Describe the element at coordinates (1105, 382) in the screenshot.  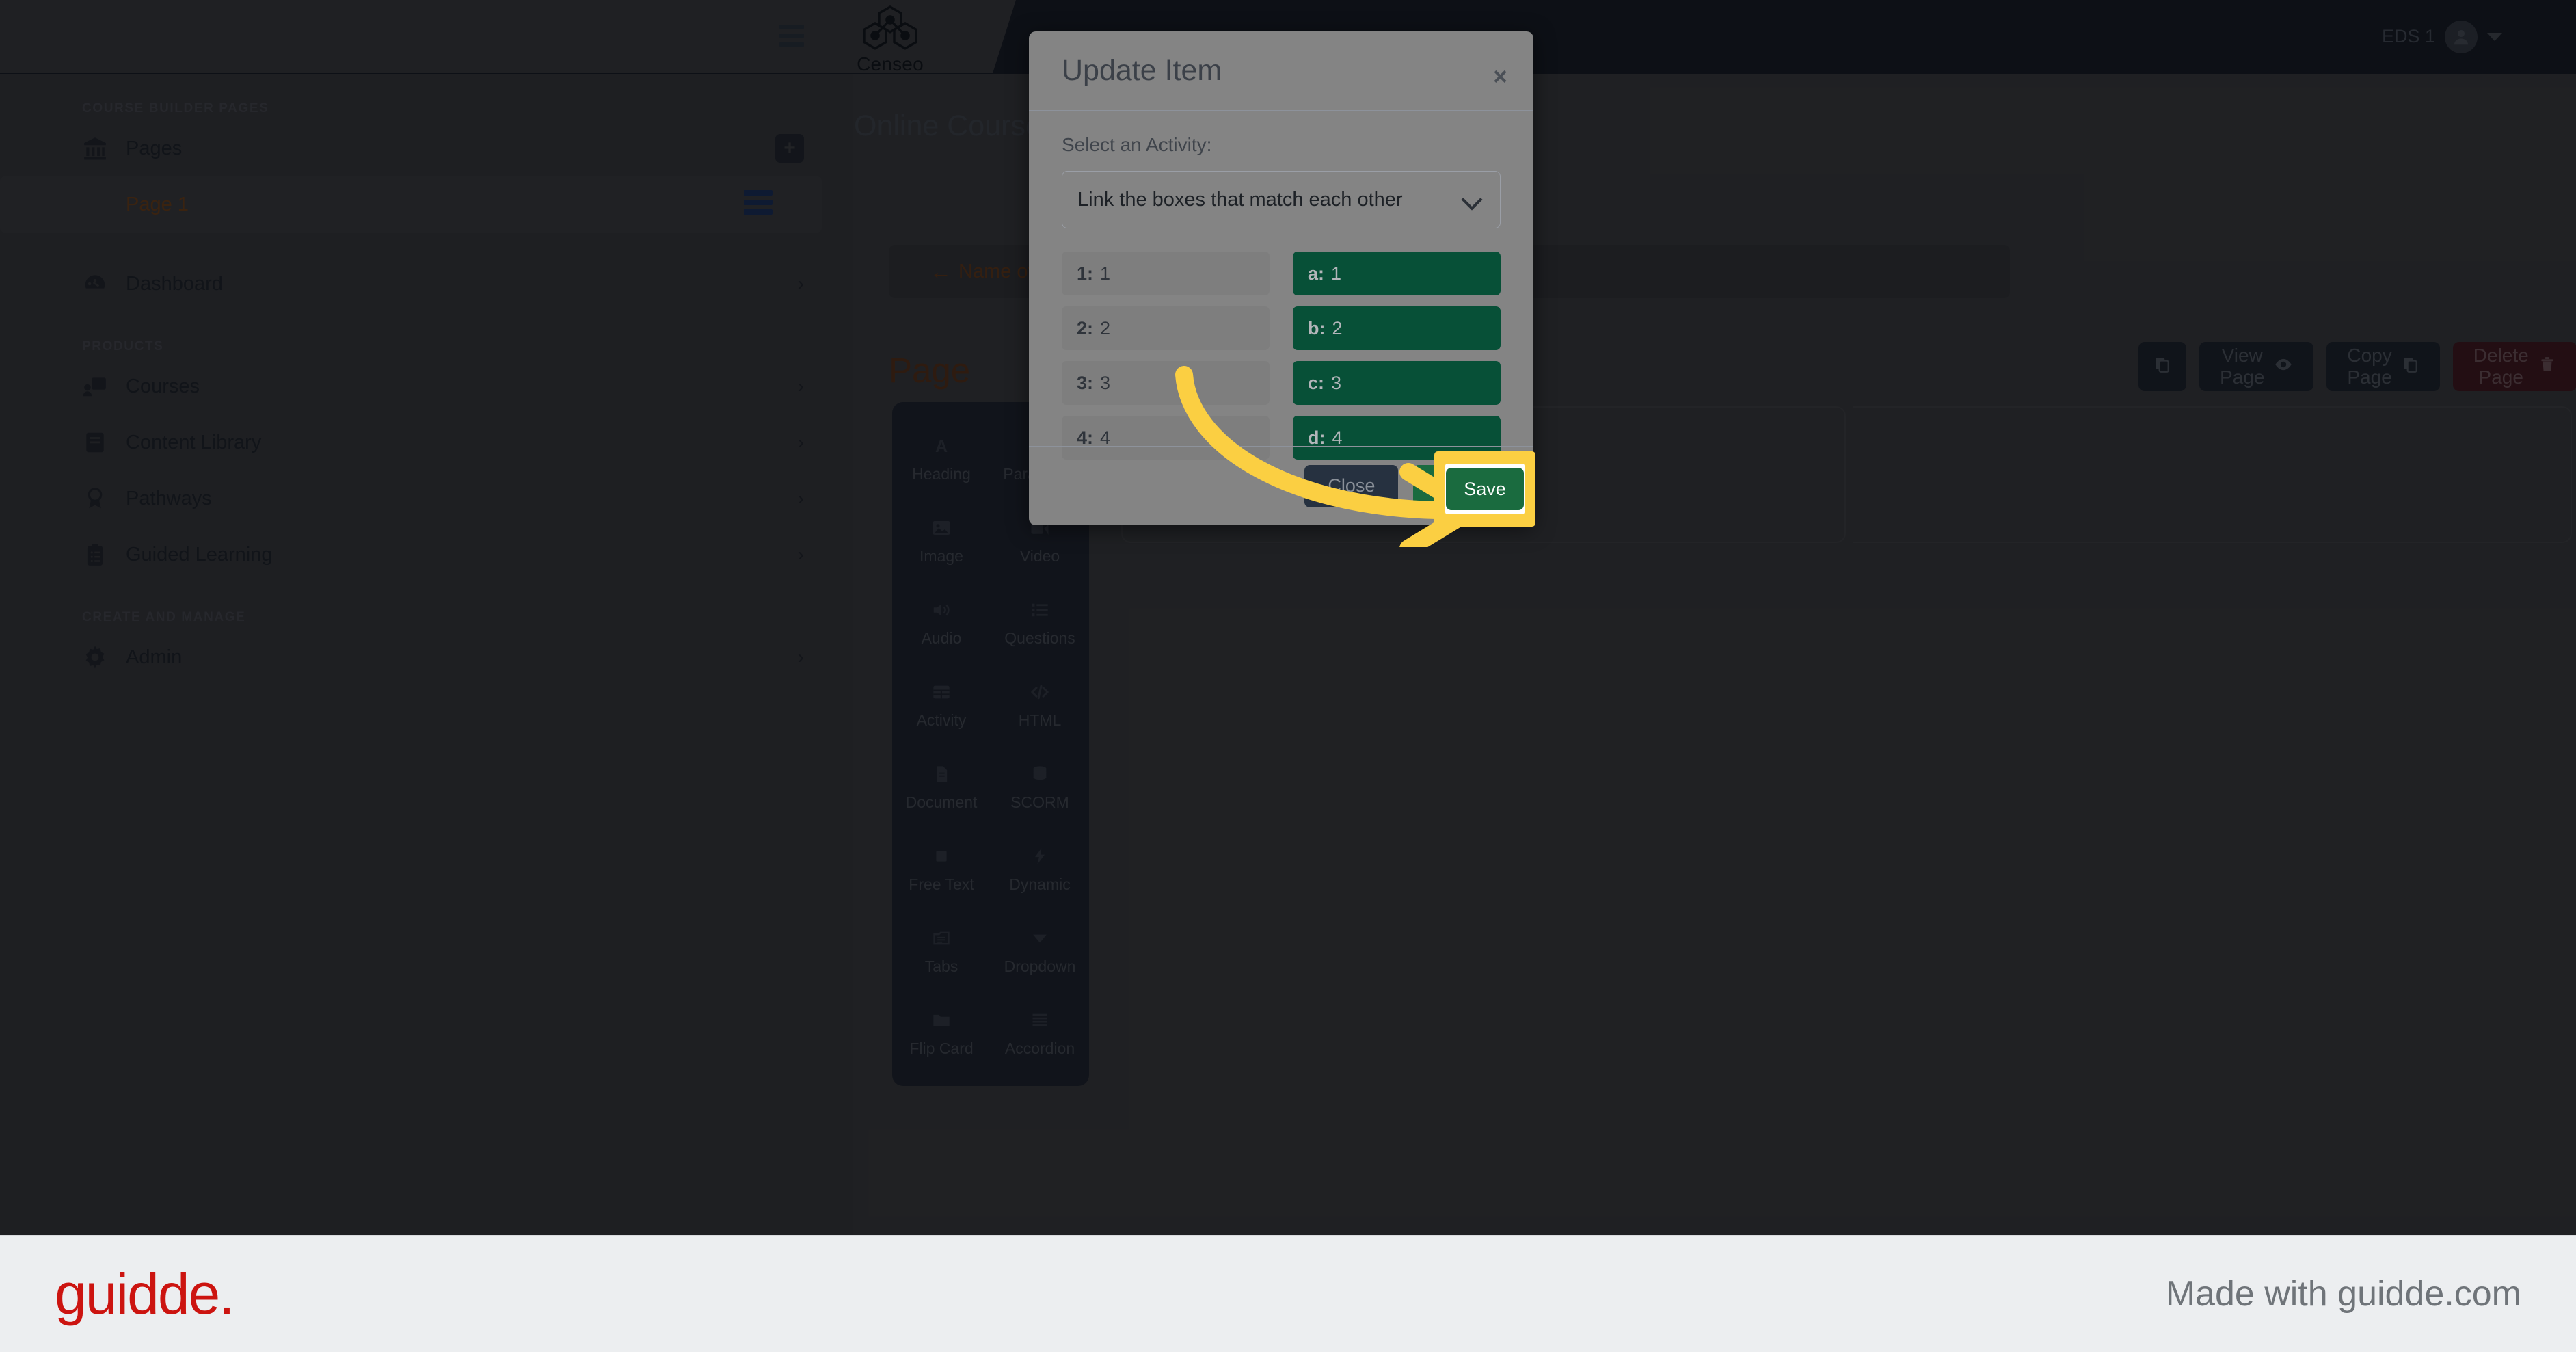
I see `pair-left-value: 3` at that location.